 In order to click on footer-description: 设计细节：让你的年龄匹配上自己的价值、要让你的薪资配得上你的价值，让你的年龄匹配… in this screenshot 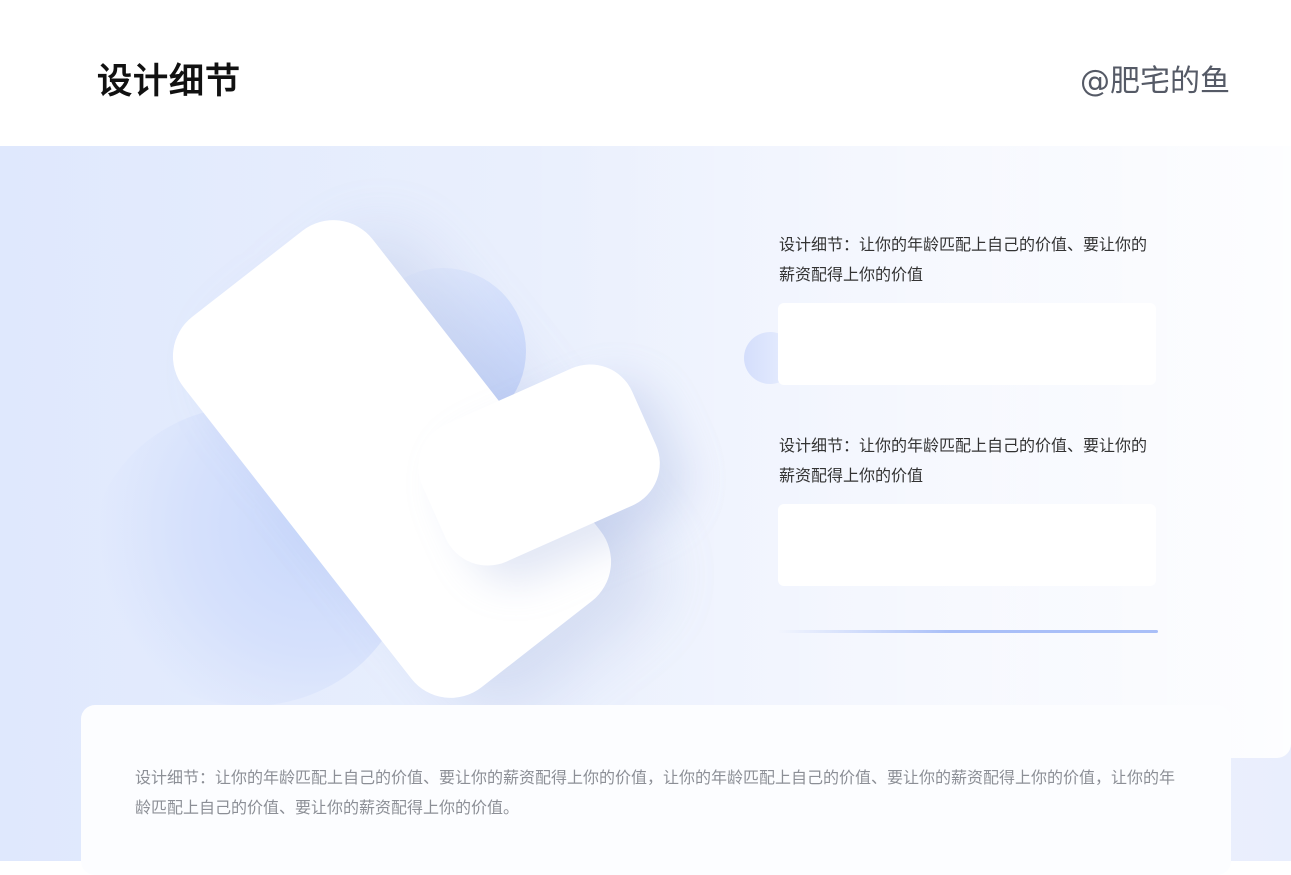, I will do `click(655, 792)`.